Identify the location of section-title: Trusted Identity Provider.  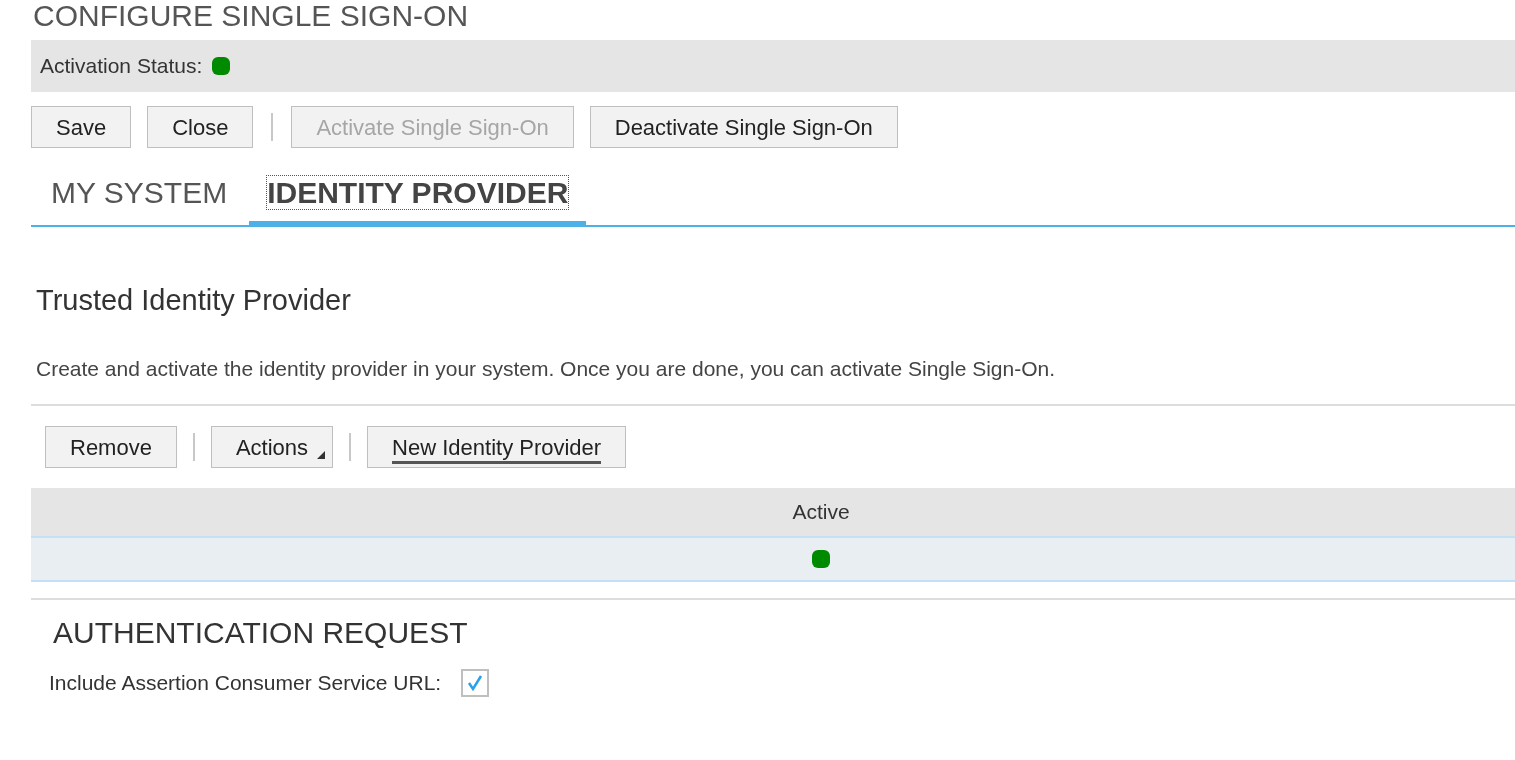
(193, 300).